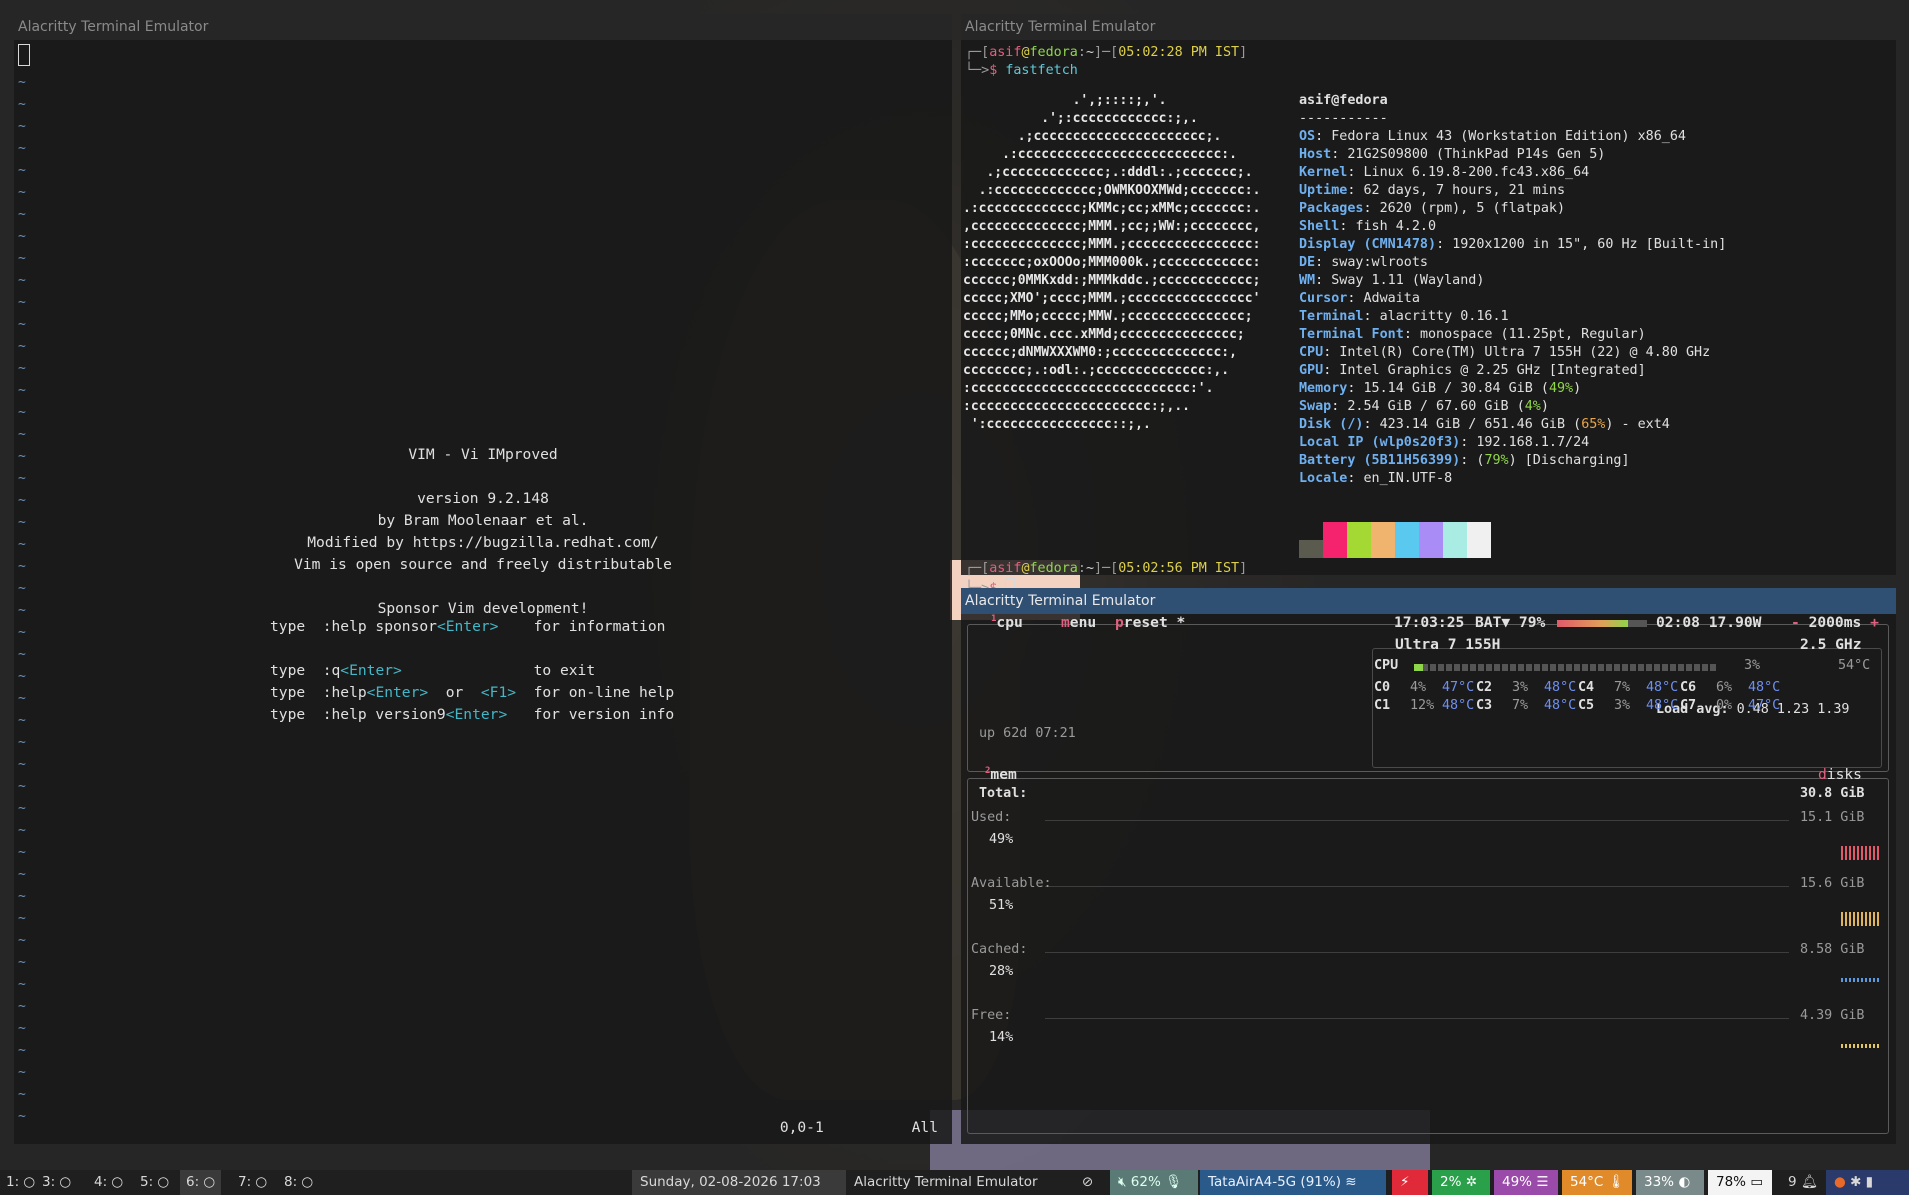 This screenshot has height=1195, width=1909. What do you see at coordinates (1684, 1182) in the screenshot?
I see `brightness-icon: ◐` at bounding box center [1684, 1182].